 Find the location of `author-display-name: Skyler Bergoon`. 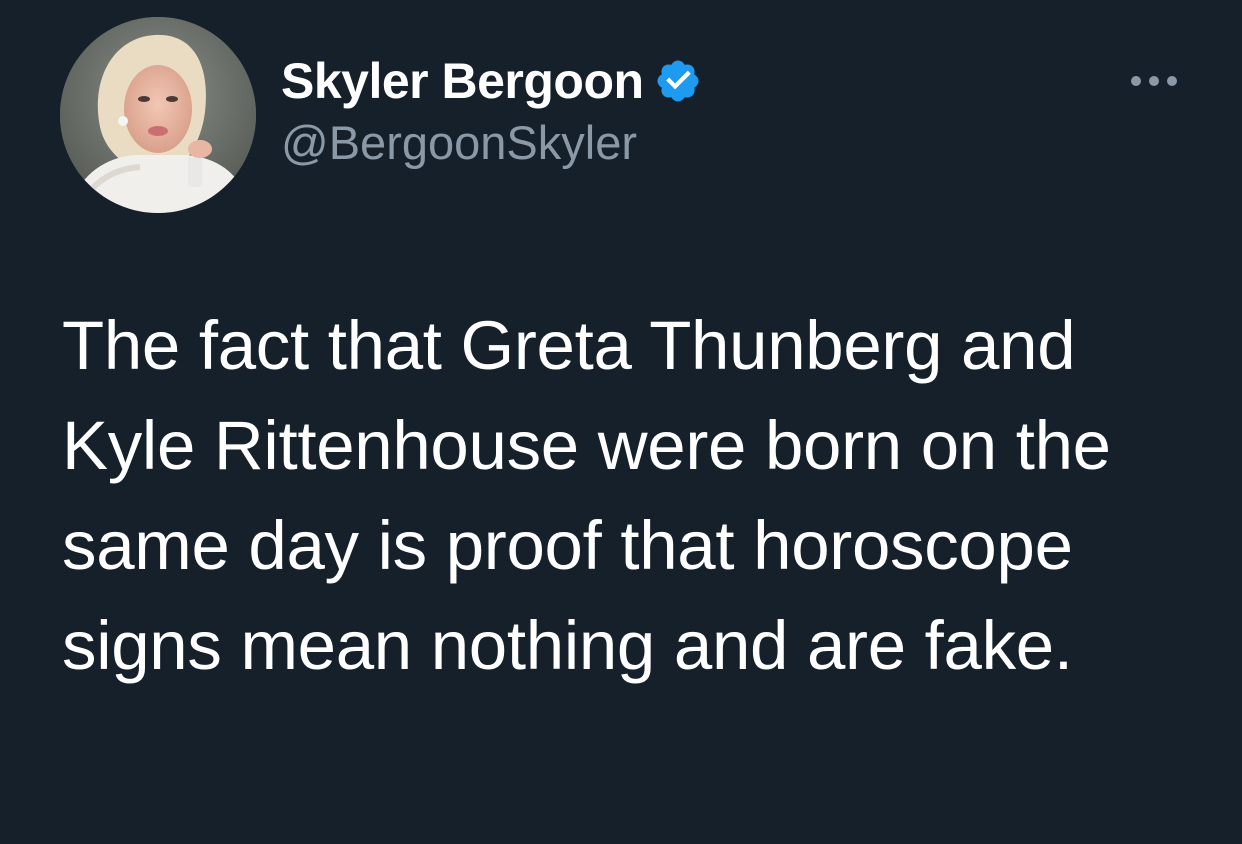

author-display-name: Skyler Bergoon is located at coordinates (462, 81).